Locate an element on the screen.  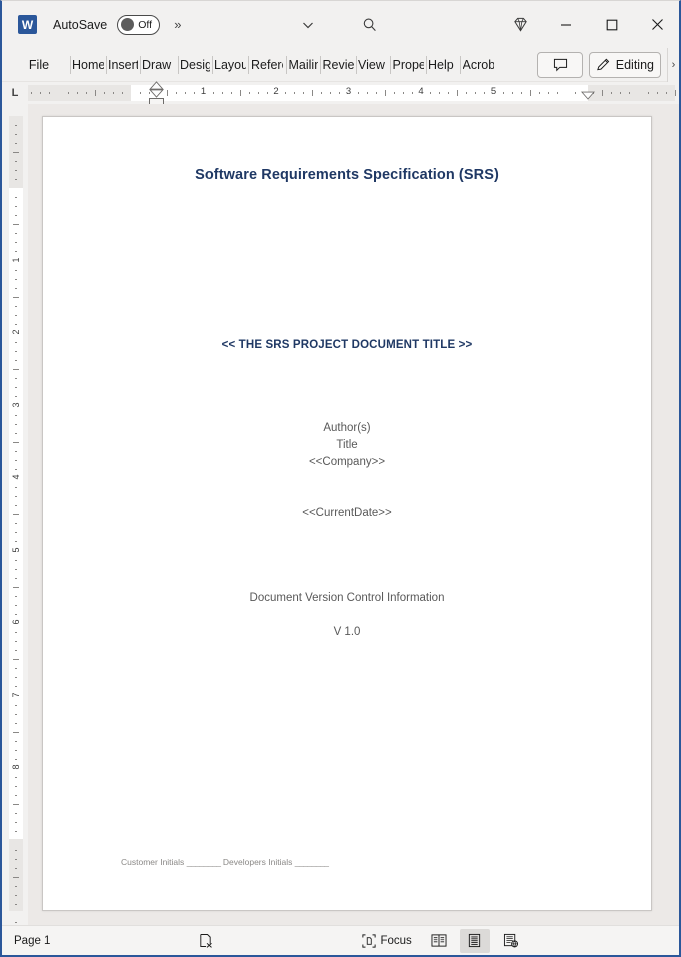
tab-draw-label: Draw is located at coordinates (157, 65).